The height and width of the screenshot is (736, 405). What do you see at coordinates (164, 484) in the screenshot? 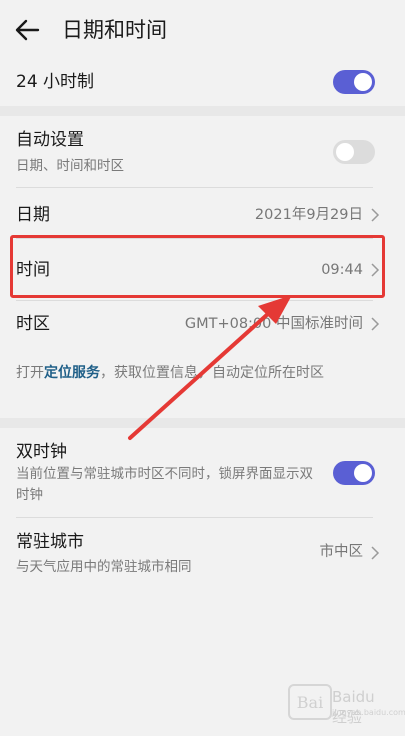
I see `dual-clock-sub: 当前位置与常驻城市时区不同时，锁屏界面显示双时钟` at bounding box center [164, 484].